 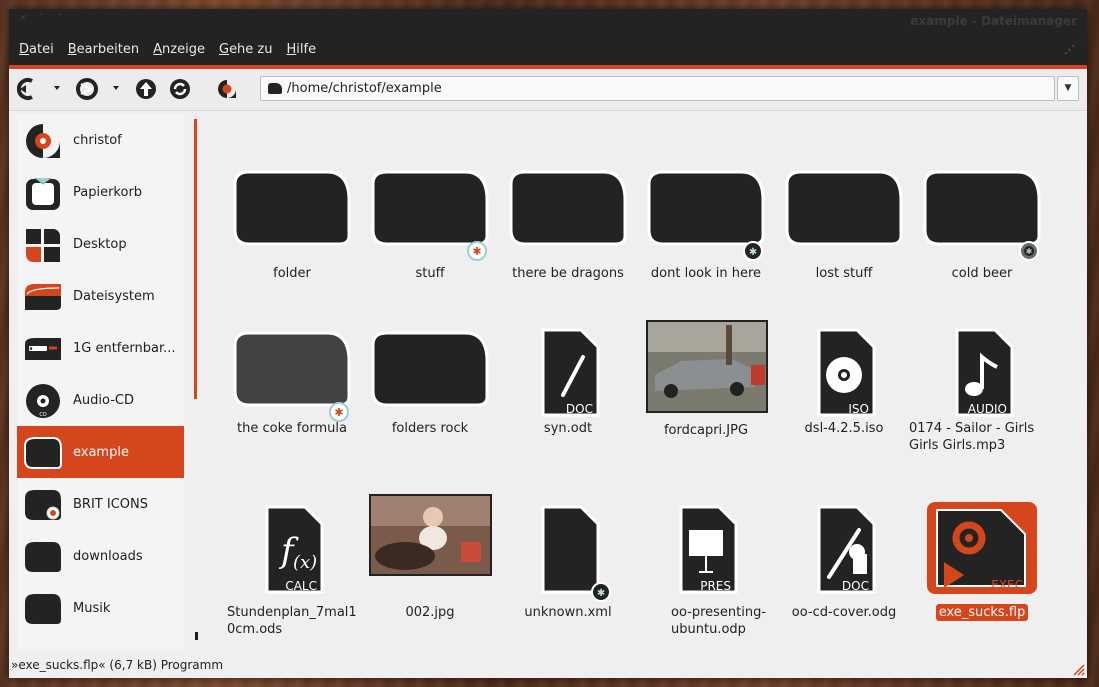 I want to click on file-item-dont-look-in-here: ✱ dont look in here, so click(x=706, y=224).